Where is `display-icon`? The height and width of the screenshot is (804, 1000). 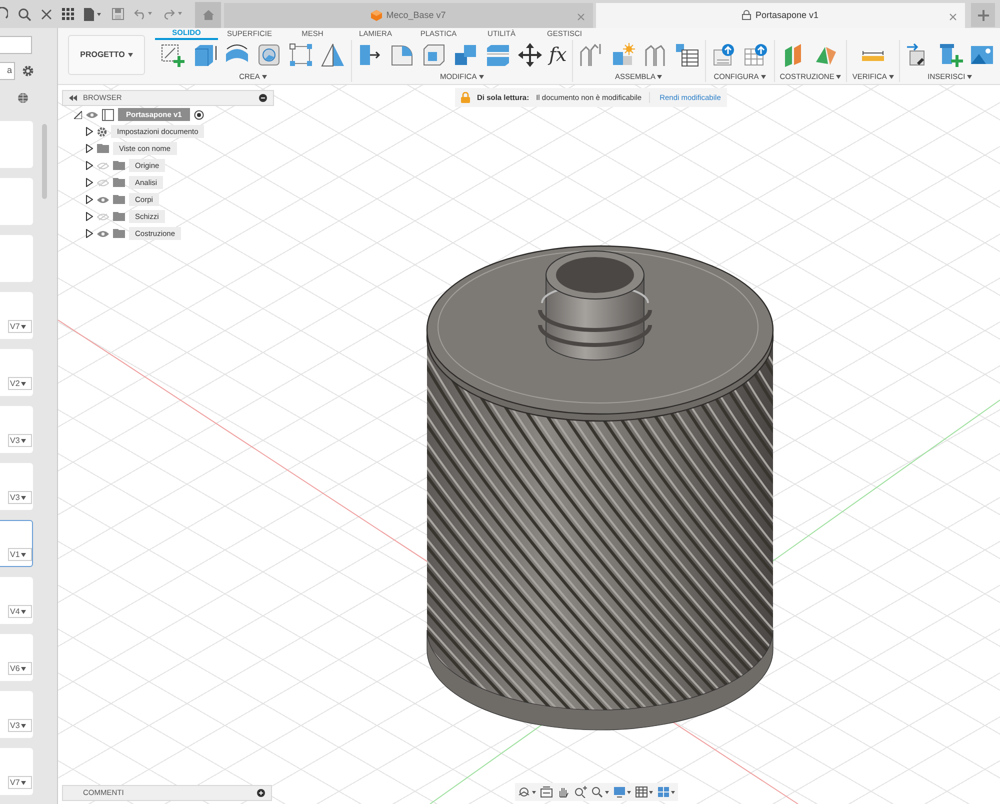
display-icon is located at coordinates (622, 792).